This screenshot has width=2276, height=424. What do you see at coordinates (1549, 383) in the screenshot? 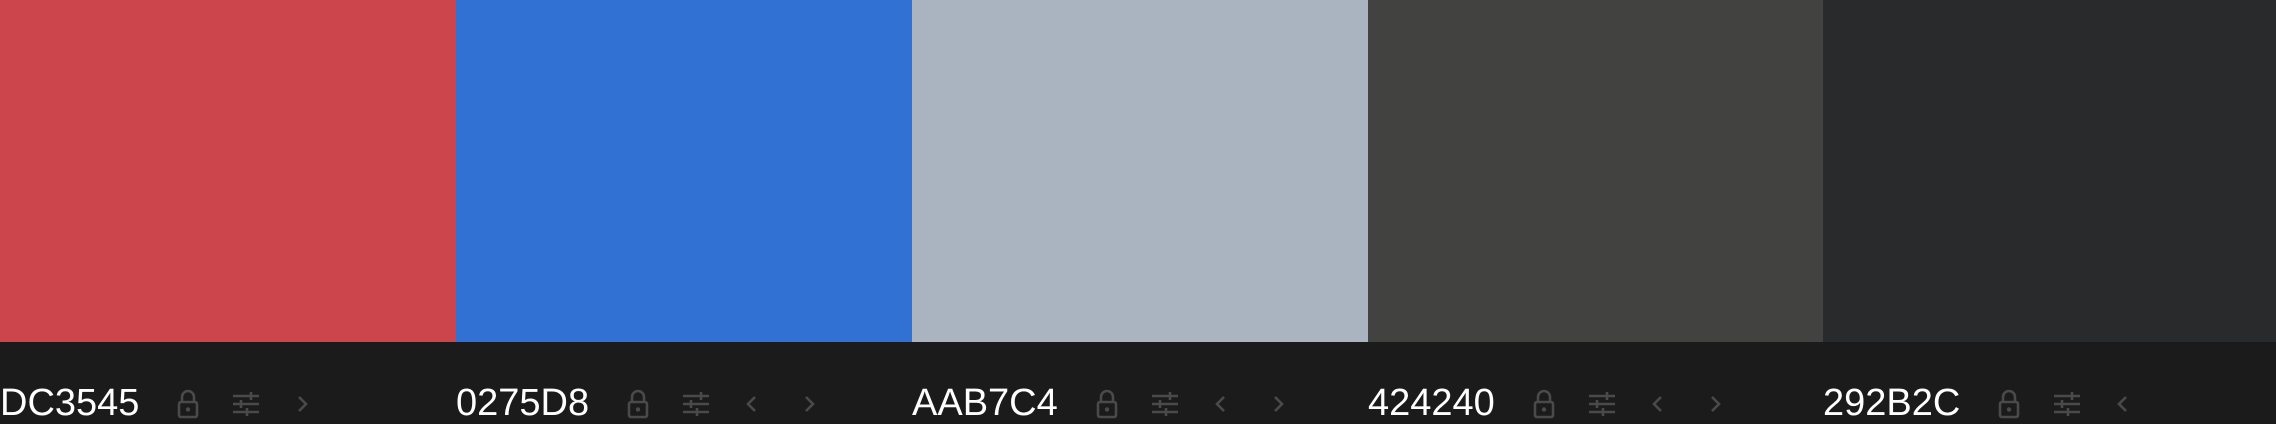
I see `color-toolbar-4: 424240` at bounding box center [1549, 383].